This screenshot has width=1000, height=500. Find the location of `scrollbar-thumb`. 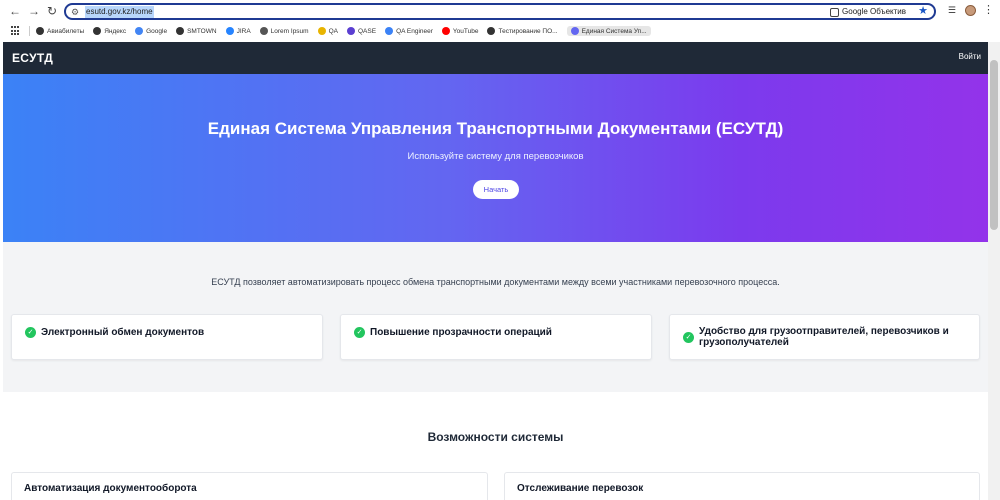

scrollbar-thumb is located at coordinates (994, 145).